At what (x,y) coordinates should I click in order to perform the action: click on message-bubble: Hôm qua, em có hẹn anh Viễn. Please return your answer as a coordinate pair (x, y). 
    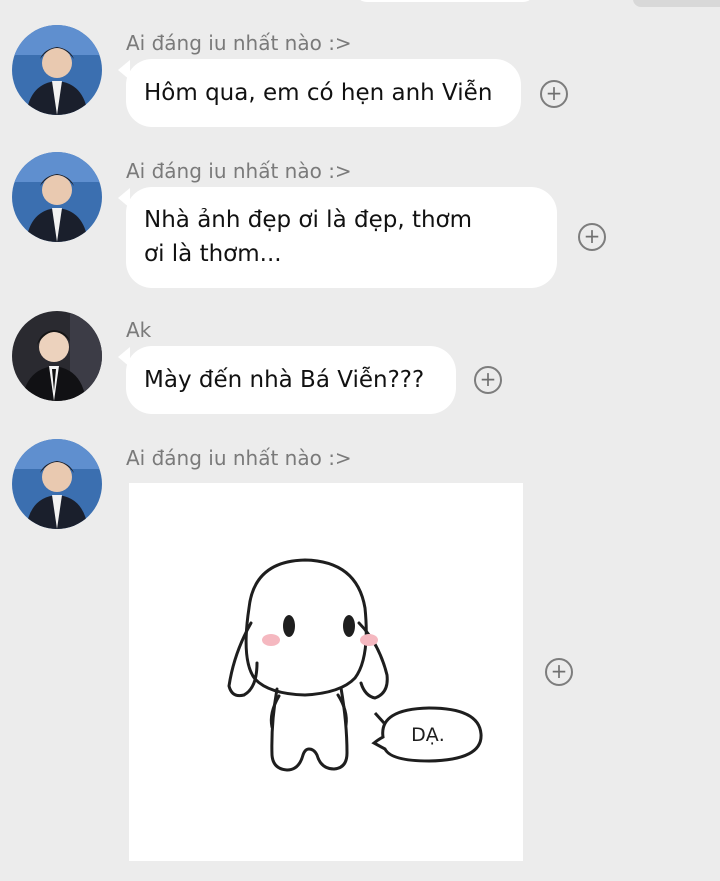
    Looking at the image, I should click on (323, 93).